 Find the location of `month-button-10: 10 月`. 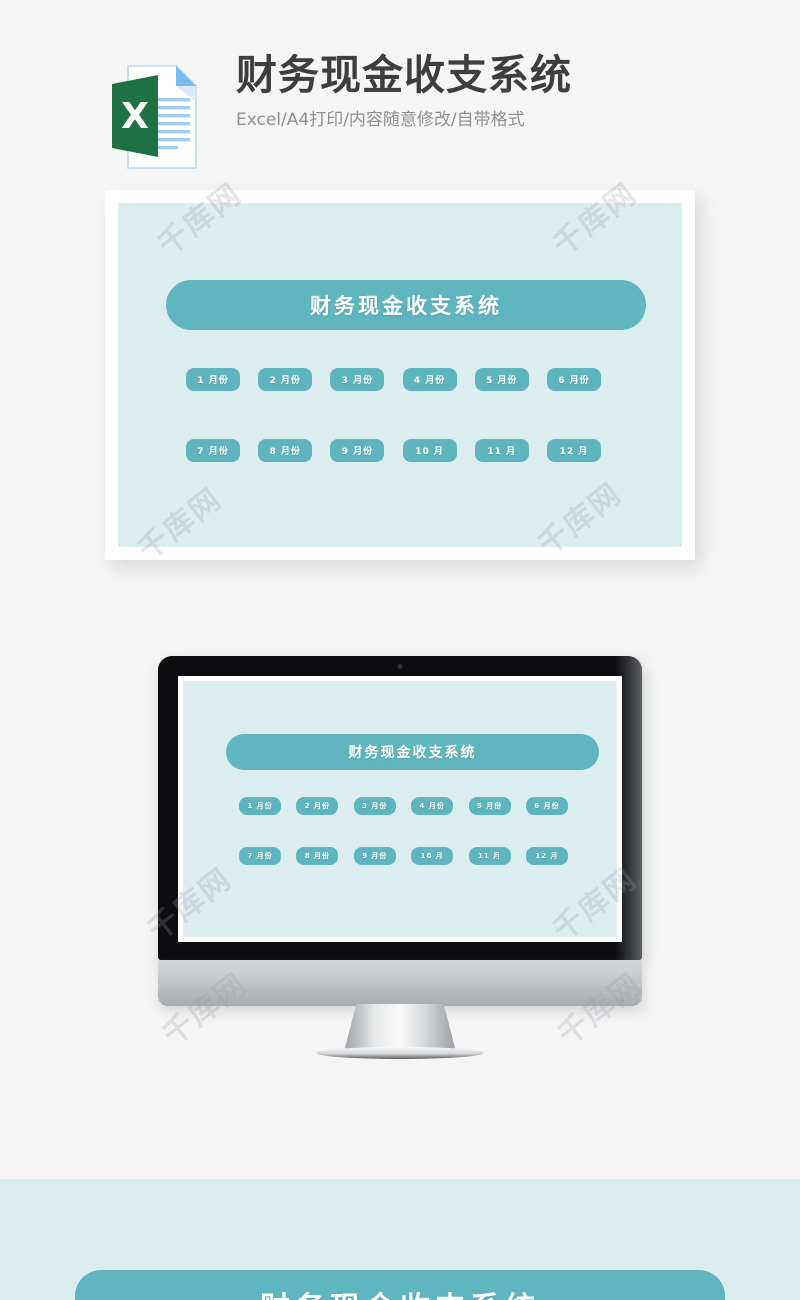

month-button-10: 10 月 is located at coordinates (429, 450).